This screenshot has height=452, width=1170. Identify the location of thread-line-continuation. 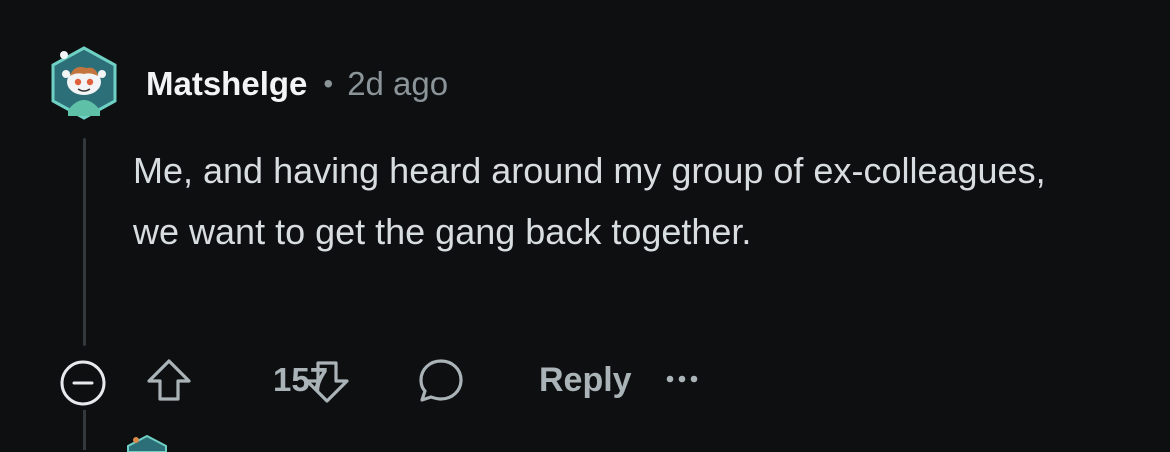
(84, 430).